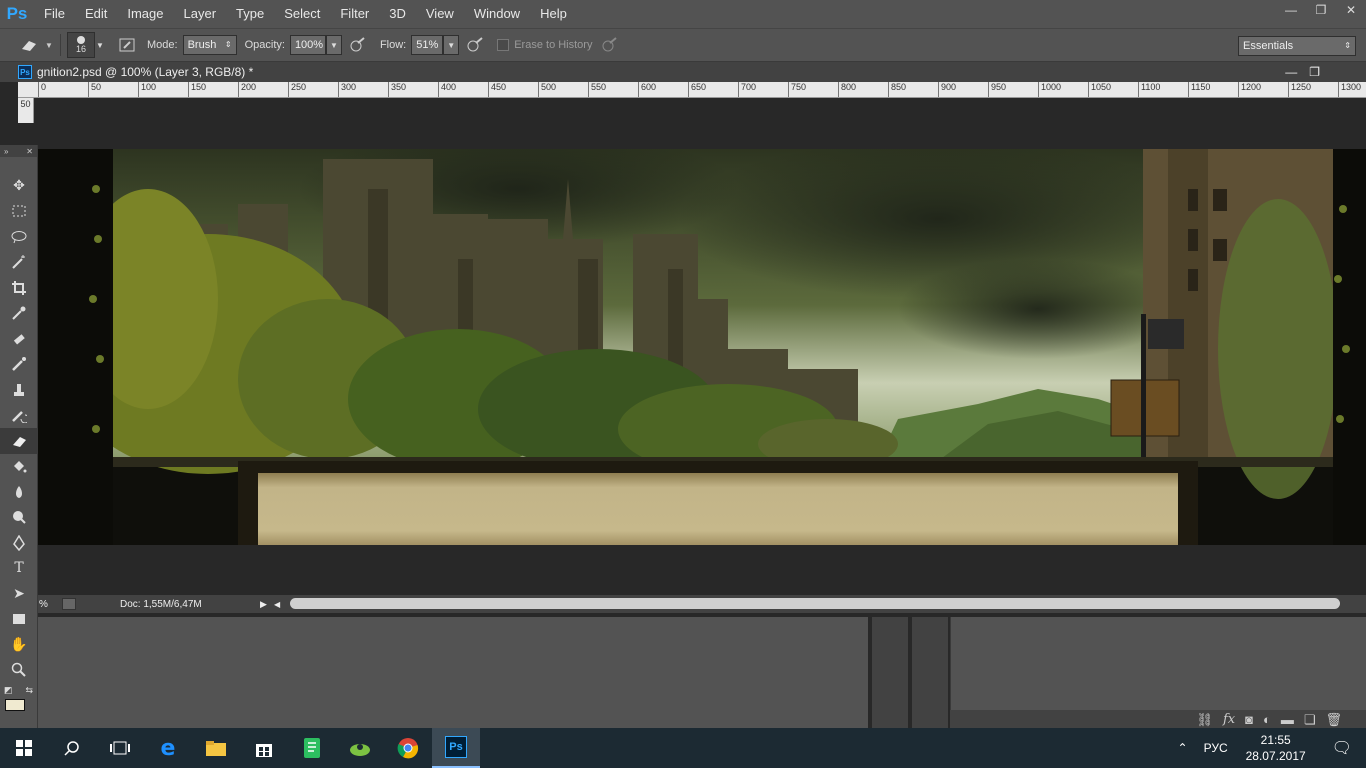 The height and width of the screenshot is (768, 1366). Describe the element at coordinates (19, 467) in the screenshot. I see `paint-bucket-tool-icon` at that location.